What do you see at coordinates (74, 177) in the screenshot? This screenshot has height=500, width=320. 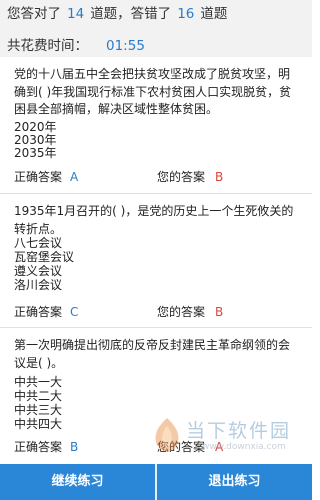 I see `correct-answer-value: A` at bounding box center [74, 177].